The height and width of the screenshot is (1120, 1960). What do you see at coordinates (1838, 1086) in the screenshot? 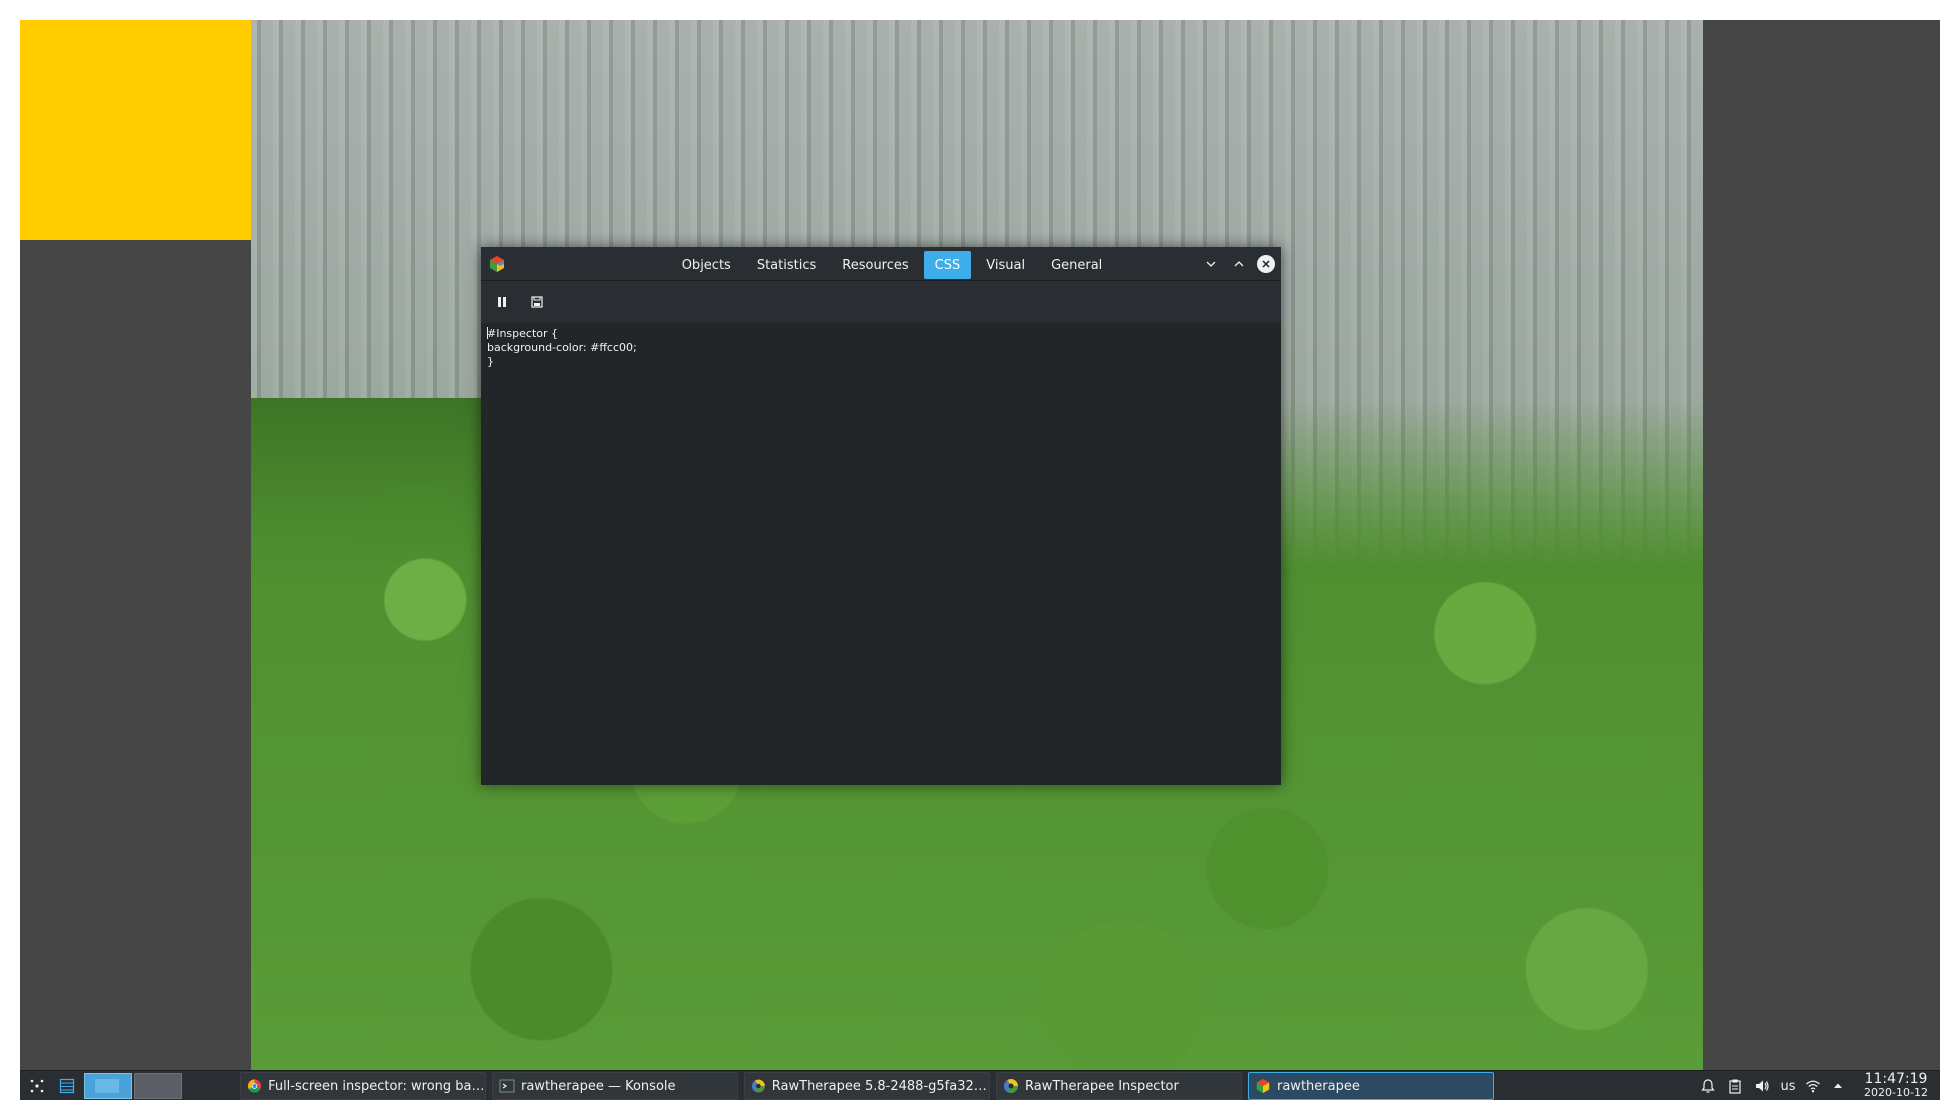
I see `tray-expand-arrow-icon` at bounding box center [1838, 1086].